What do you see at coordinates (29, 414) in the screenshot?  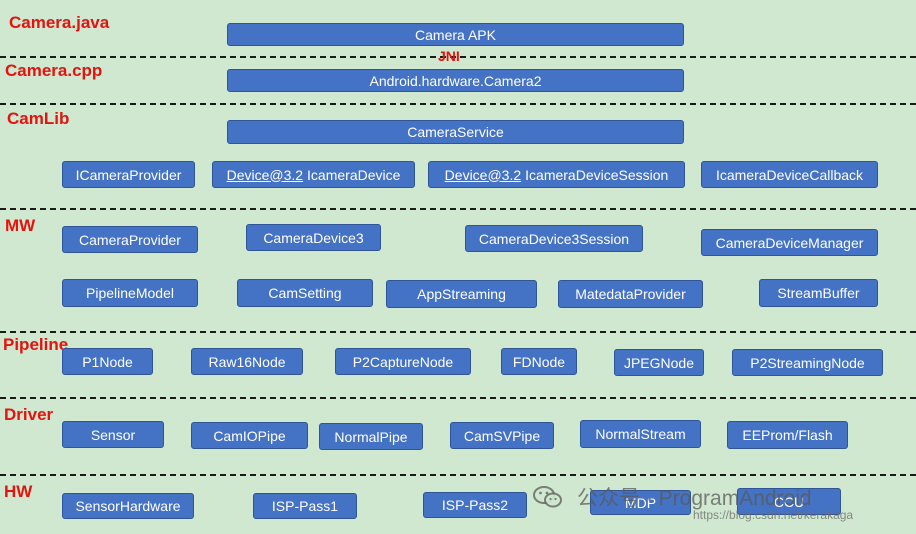 I see `layer-label-driver: Driver` at bounding box center [29, 414].